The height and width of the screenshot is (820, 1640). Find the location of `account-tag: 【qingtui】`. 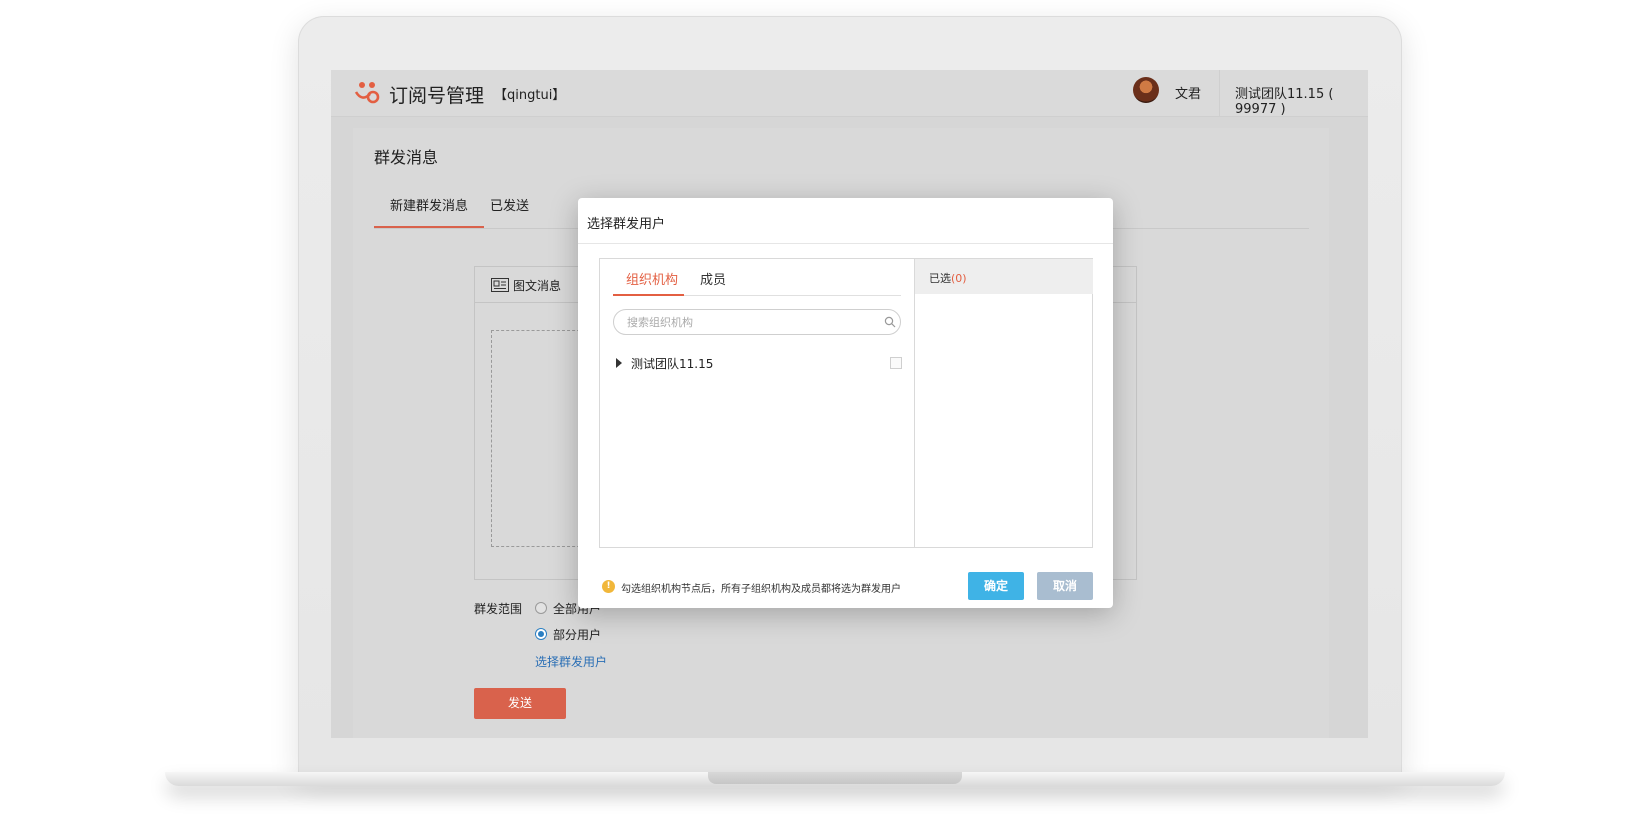

account-tag: 【qingtui】 is located at coordinates (530, 95).